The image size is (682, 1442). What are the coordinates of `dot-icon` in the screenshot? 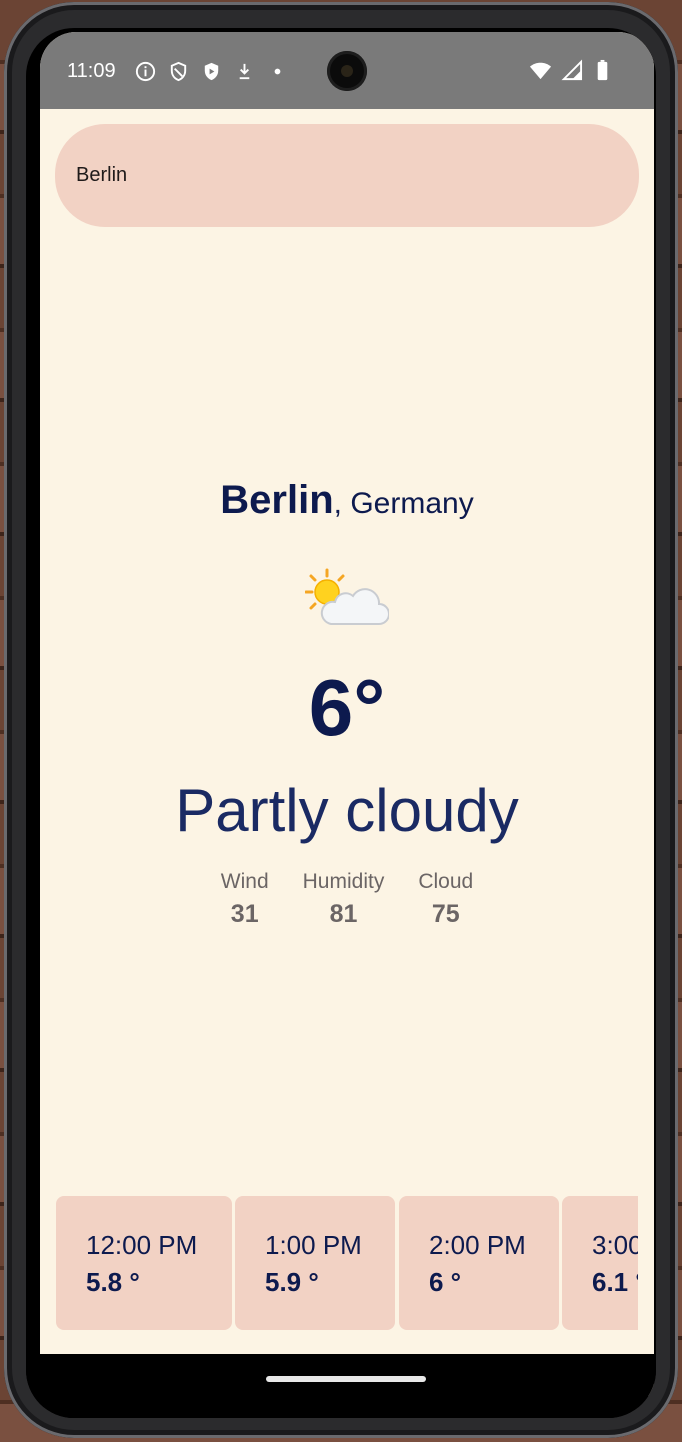 It's located at (277, 71).